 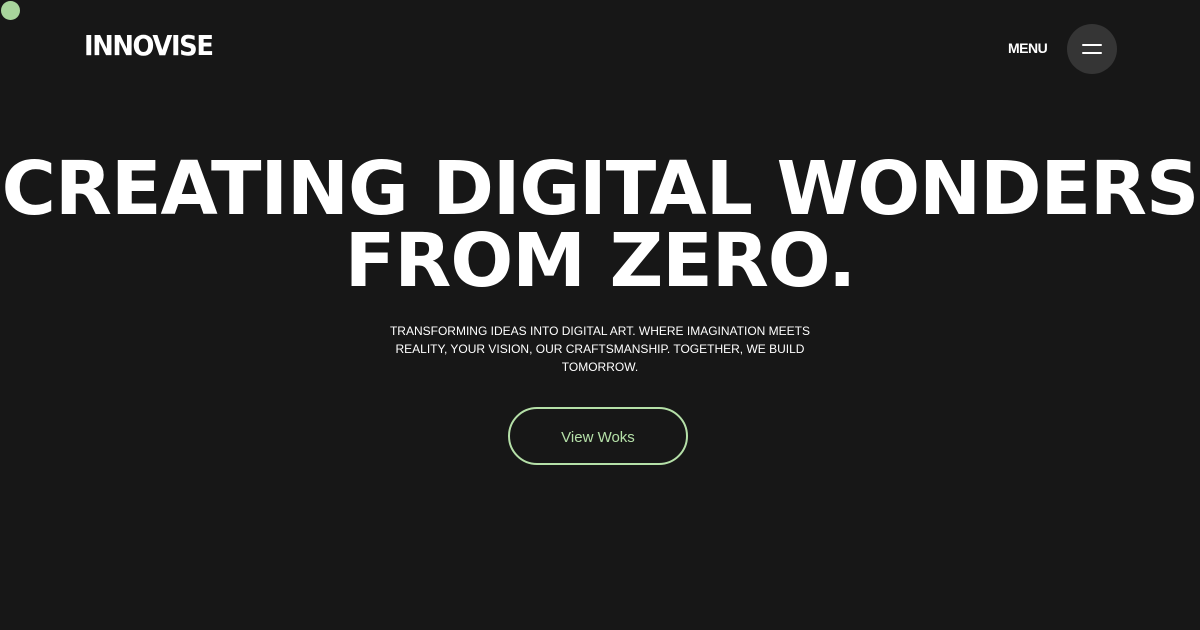 What do you see at coordinates (1092, 53) in the screenshot?
I see `hamburger-icon-bar` at bounding box center [1092, 53].